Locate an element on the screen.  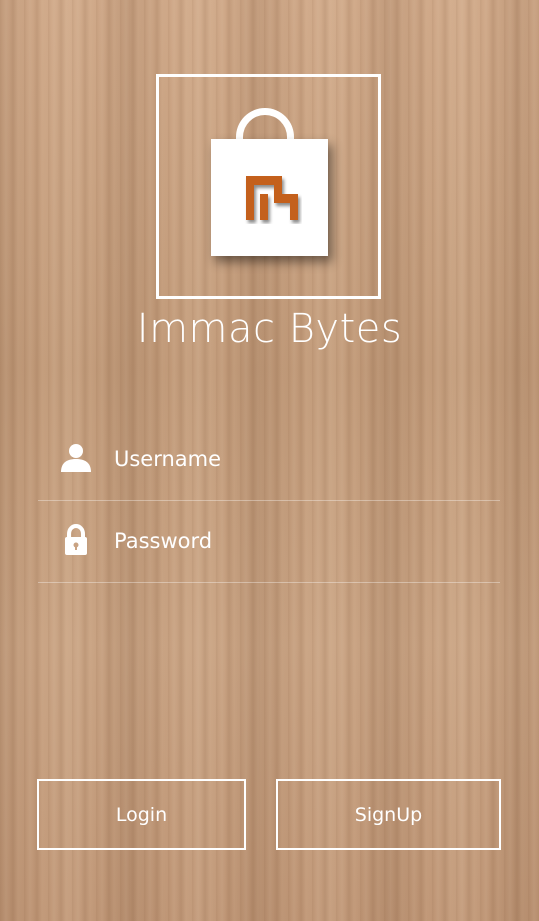
username-field is located at coordinates (269, 459).